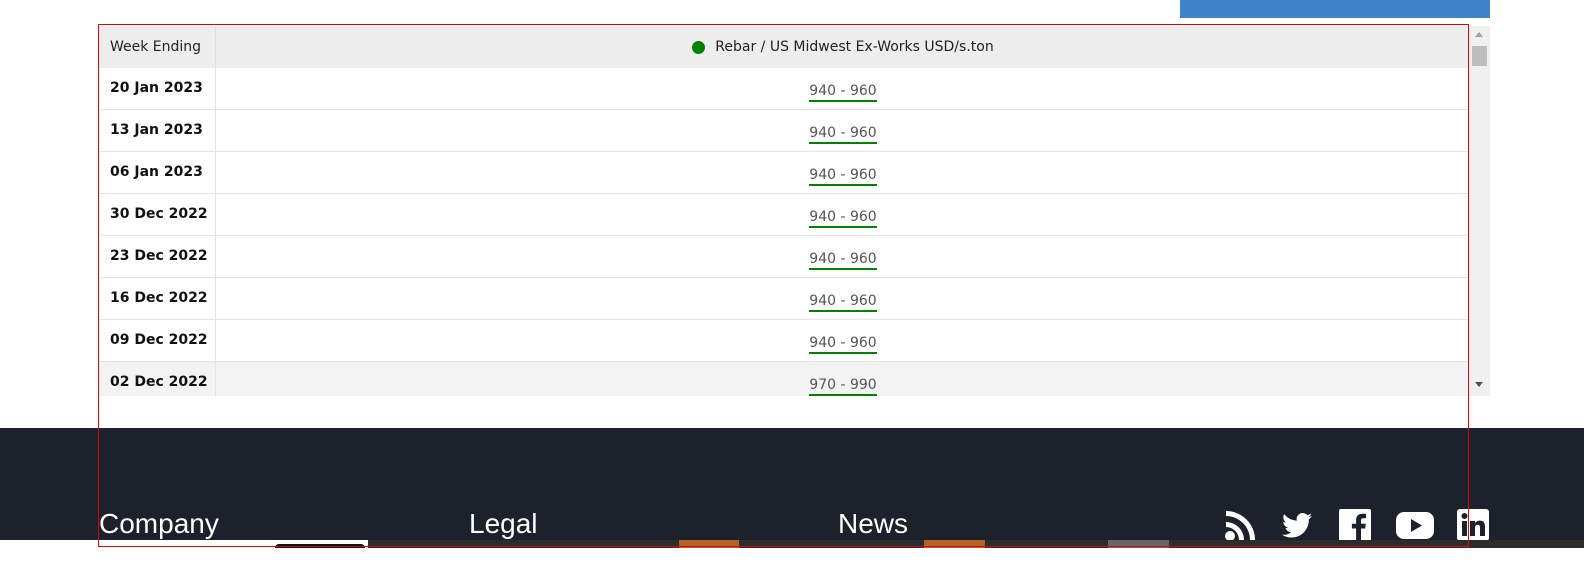  I want to click on footer-heading-legal: Legal, so click(503, 523).